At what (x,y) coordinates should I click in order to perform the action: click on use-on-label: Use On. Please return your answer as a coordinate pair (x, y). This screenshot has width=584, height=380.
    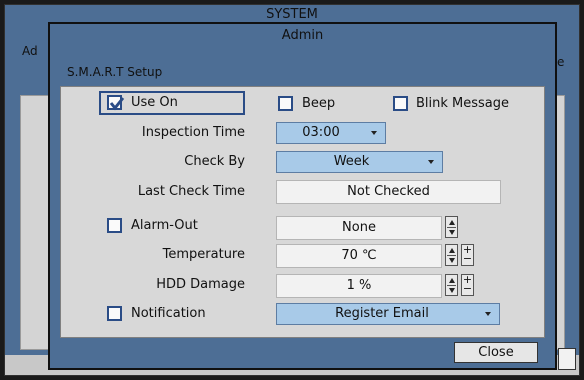
    Looking at the image, I should click on (154, 102).